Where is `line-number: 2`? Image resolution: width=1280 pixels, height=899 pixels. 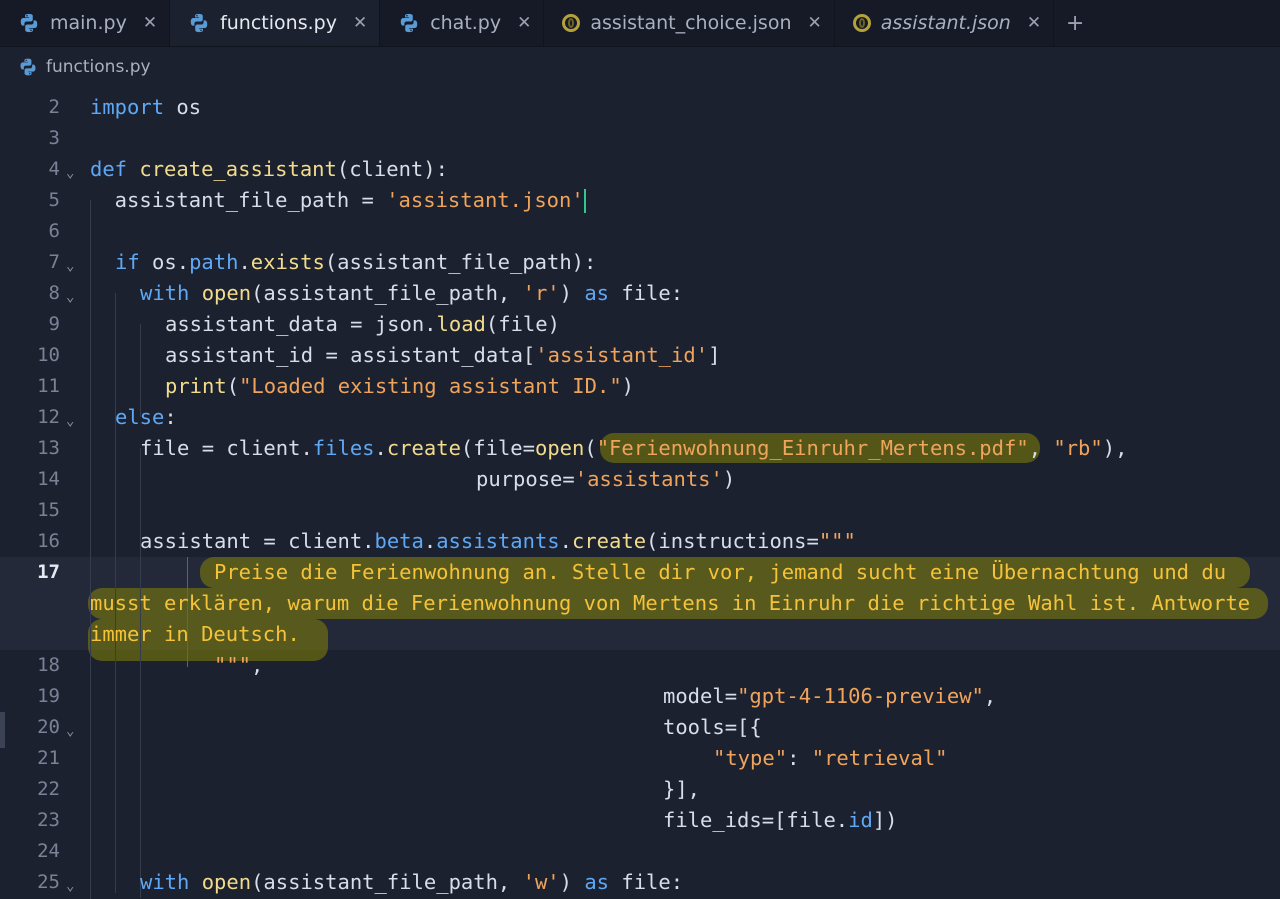
line-number: 2 is located at coordinates (54, 107).